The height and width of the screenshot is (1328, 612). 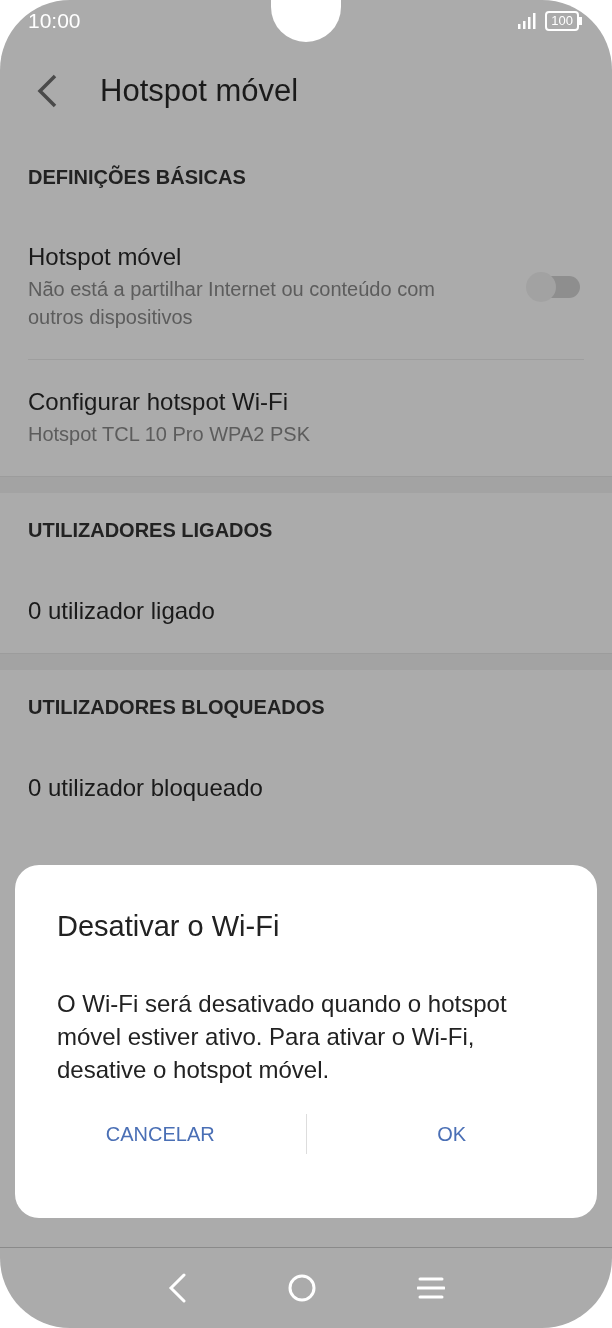 What do you see at coordinates (232, 303) in the screenshot?
I see `item-subtitle: Não está a partilhar Internet ou conteúdo com outros dispositivos` at bounding box center [232, 303].